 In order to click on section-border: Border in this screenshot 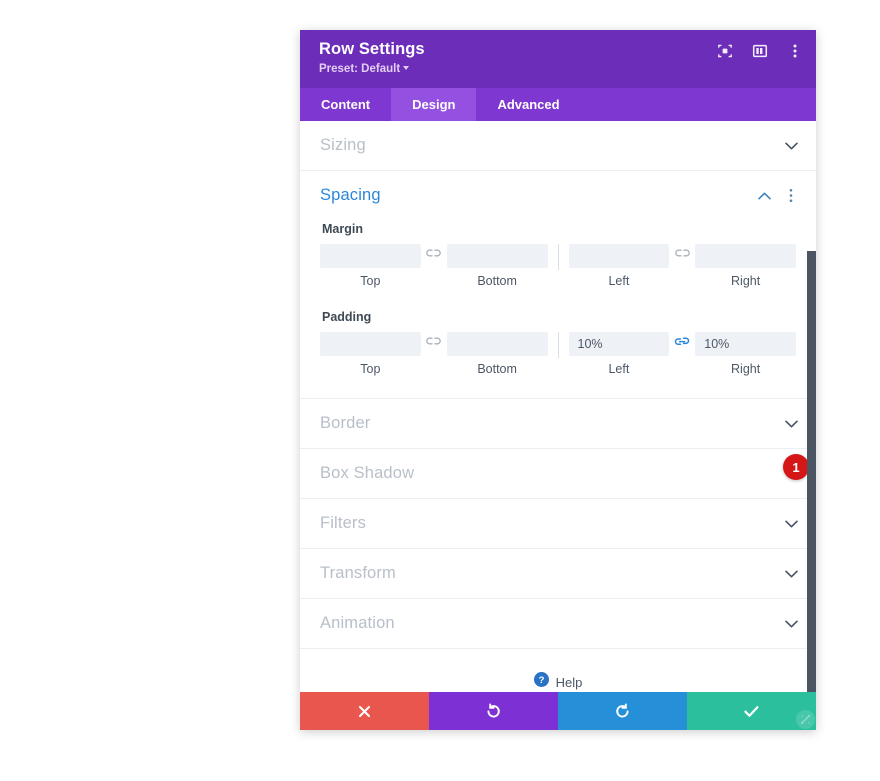, I will do `click(558, 424)`.